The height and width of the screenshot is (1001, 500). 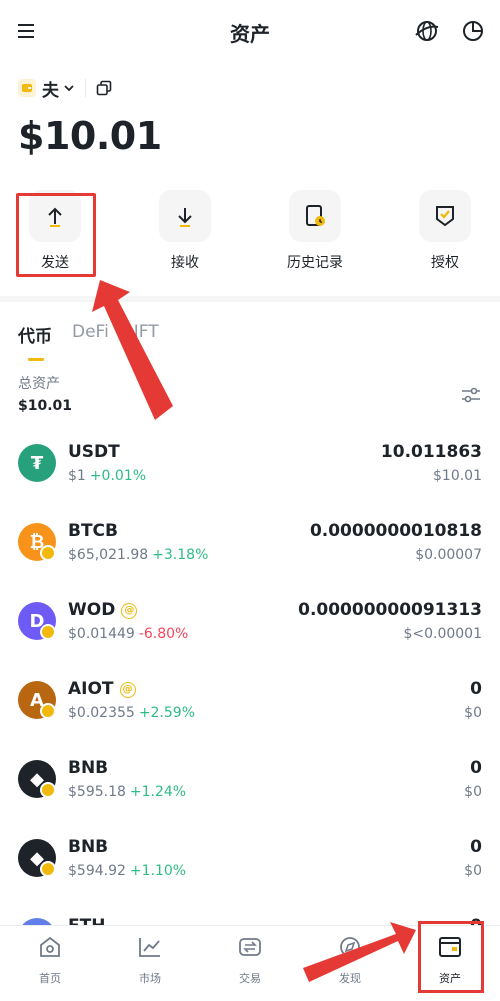 I want to click on token-price-line: $1 +0.01%, so click(x=107, y=476).